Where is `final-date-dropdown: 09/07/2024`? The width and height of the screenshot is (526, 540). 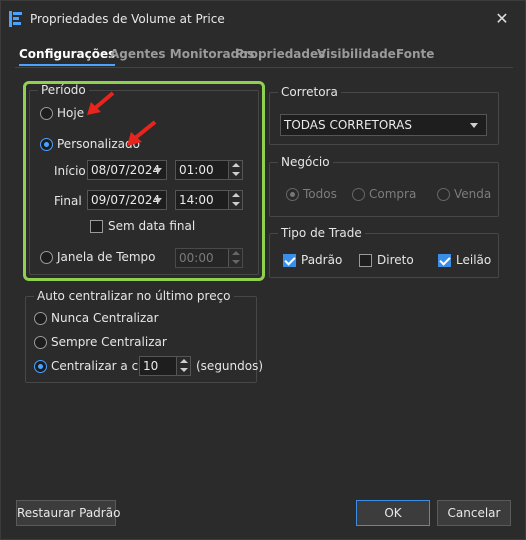
final-date-dropdown: 09/07/2024 is located at coordinates (127, 200).